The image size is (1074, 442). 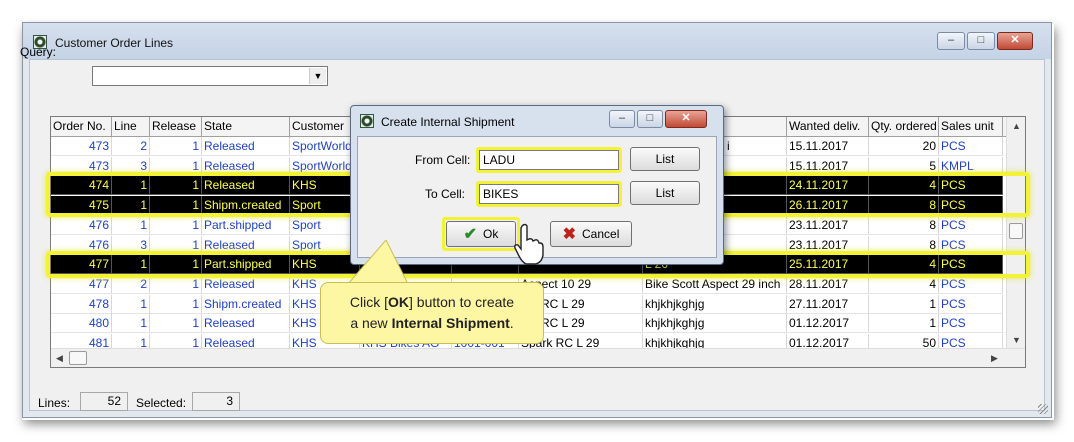 What do you see at coordinates (904, 146) in the screenshot?
I see `cell-qty-ordered: 20` at bounding box center [904, 146].